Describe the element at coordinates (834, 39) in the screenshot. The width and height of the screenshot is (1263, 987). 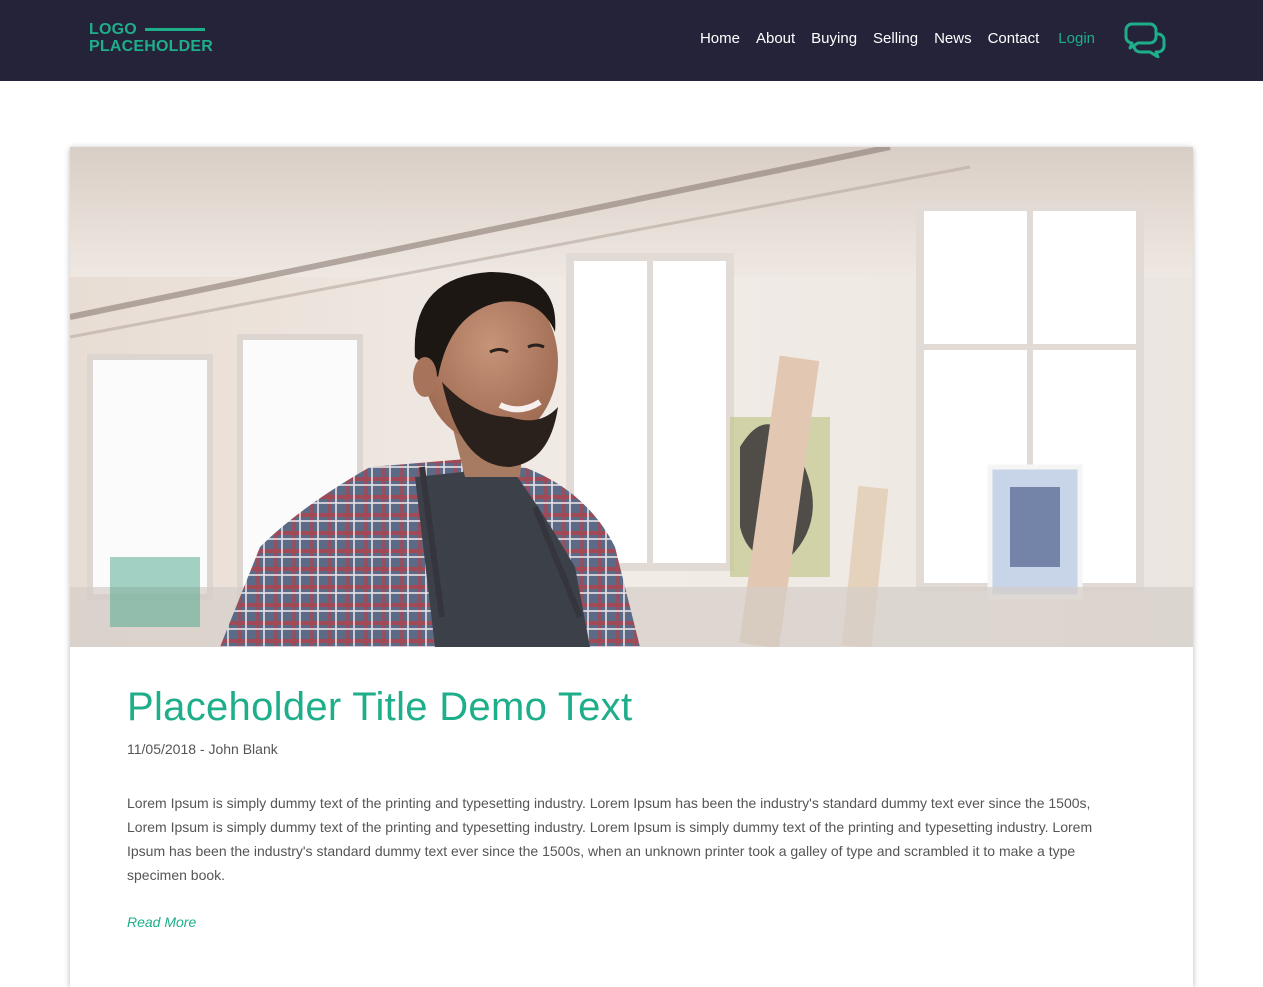
I see `nav-buying: Buying` at that location.